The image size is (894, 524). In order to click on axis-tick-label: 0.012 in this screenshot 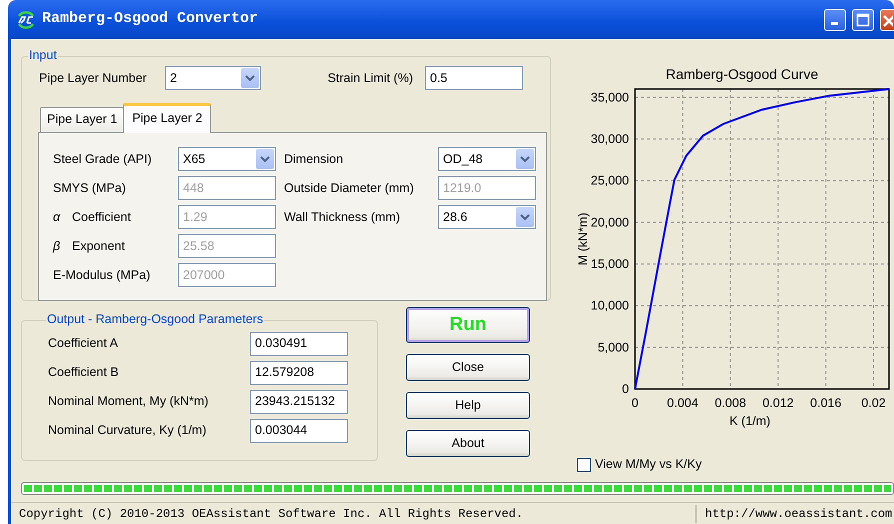, I will do `click(778, 403)`.